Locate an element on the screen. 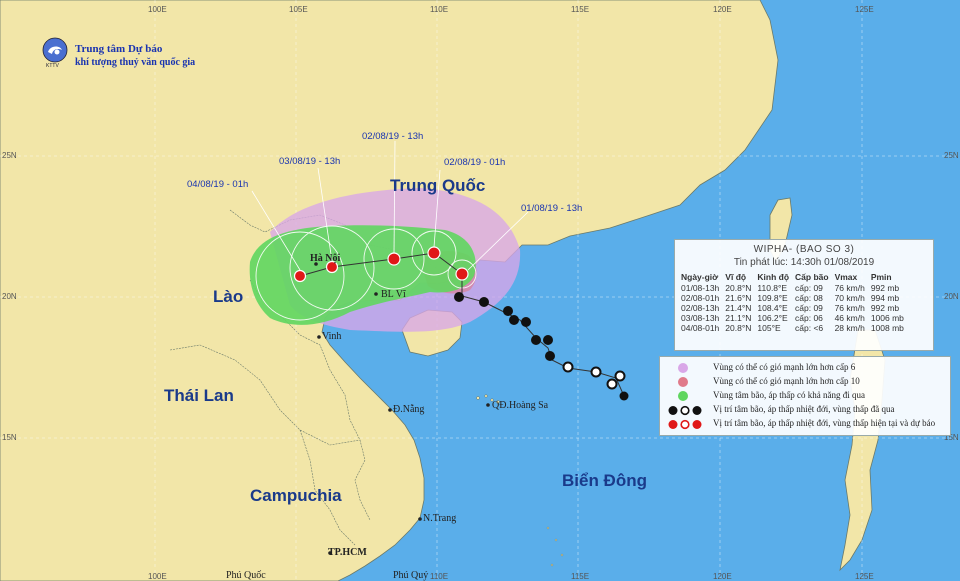 The image size is (960, 581). cell: cấp: <6 is located at coordinates (809, 328).